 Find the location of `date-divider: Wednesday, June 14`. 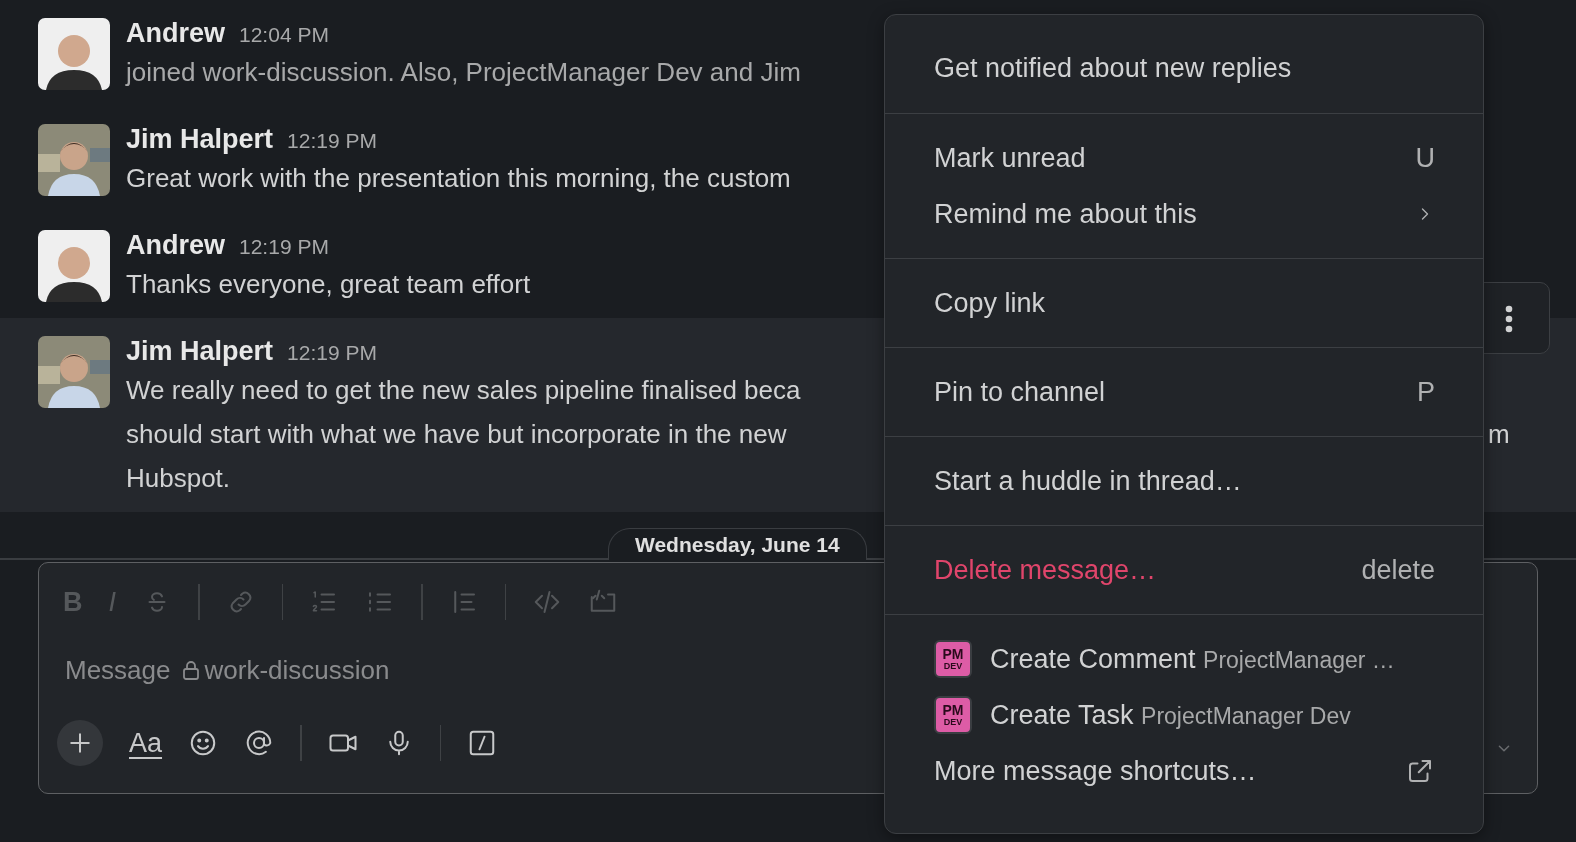

date-divider: Wednesday, June 14 is located at coordinates (737, 544).